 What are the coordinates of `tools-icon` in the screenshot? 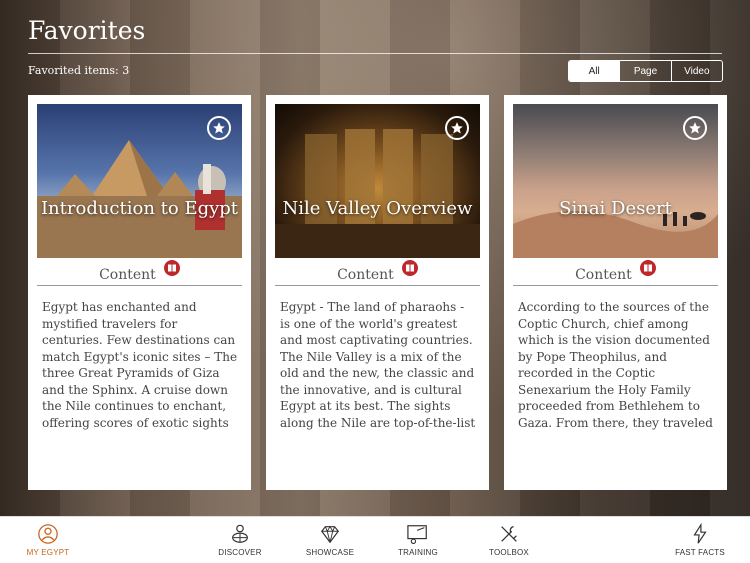 It's located at (509, 534).